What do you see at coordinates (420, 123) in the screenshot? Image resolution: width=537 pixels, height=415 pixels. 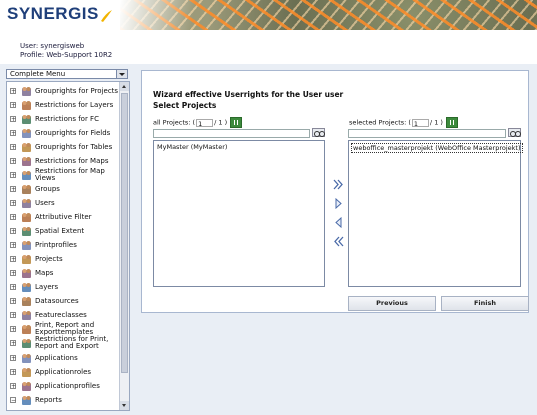 I see `selected-projects-page-input: 1` at bounding box center [420, 123].